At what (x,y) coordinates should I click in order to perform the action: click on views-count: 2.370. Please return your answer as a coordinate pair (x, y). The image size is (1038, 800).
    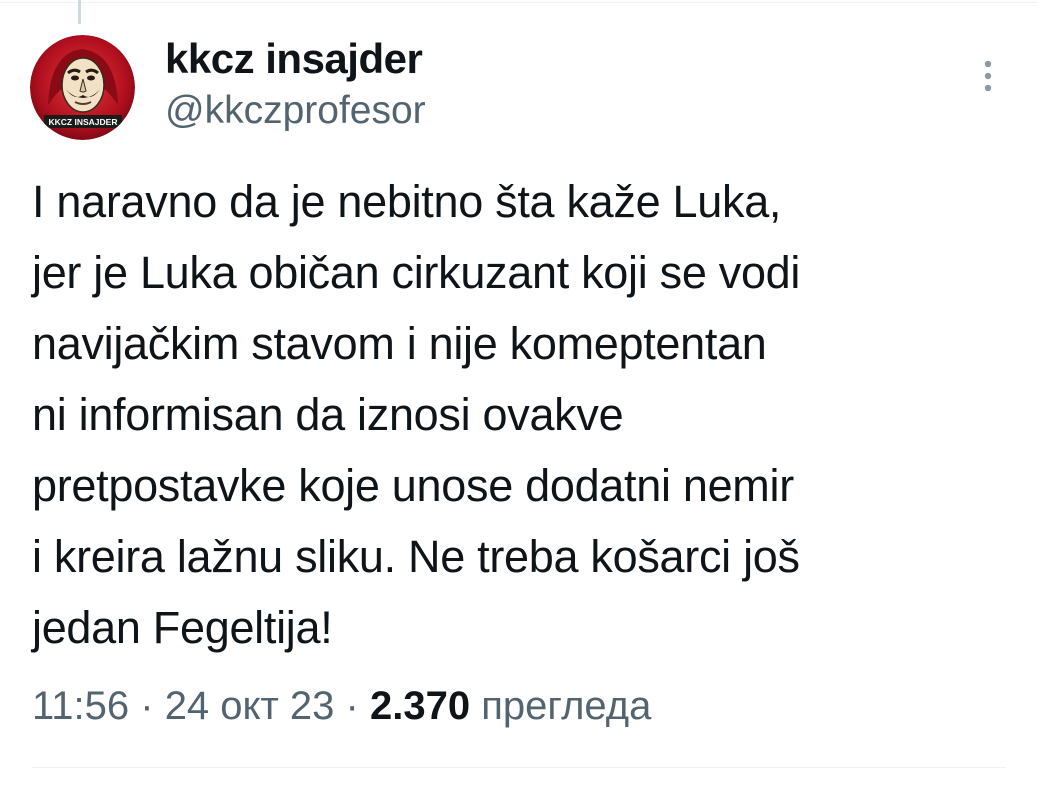
    Looking at the image, I should click on (420, 706).